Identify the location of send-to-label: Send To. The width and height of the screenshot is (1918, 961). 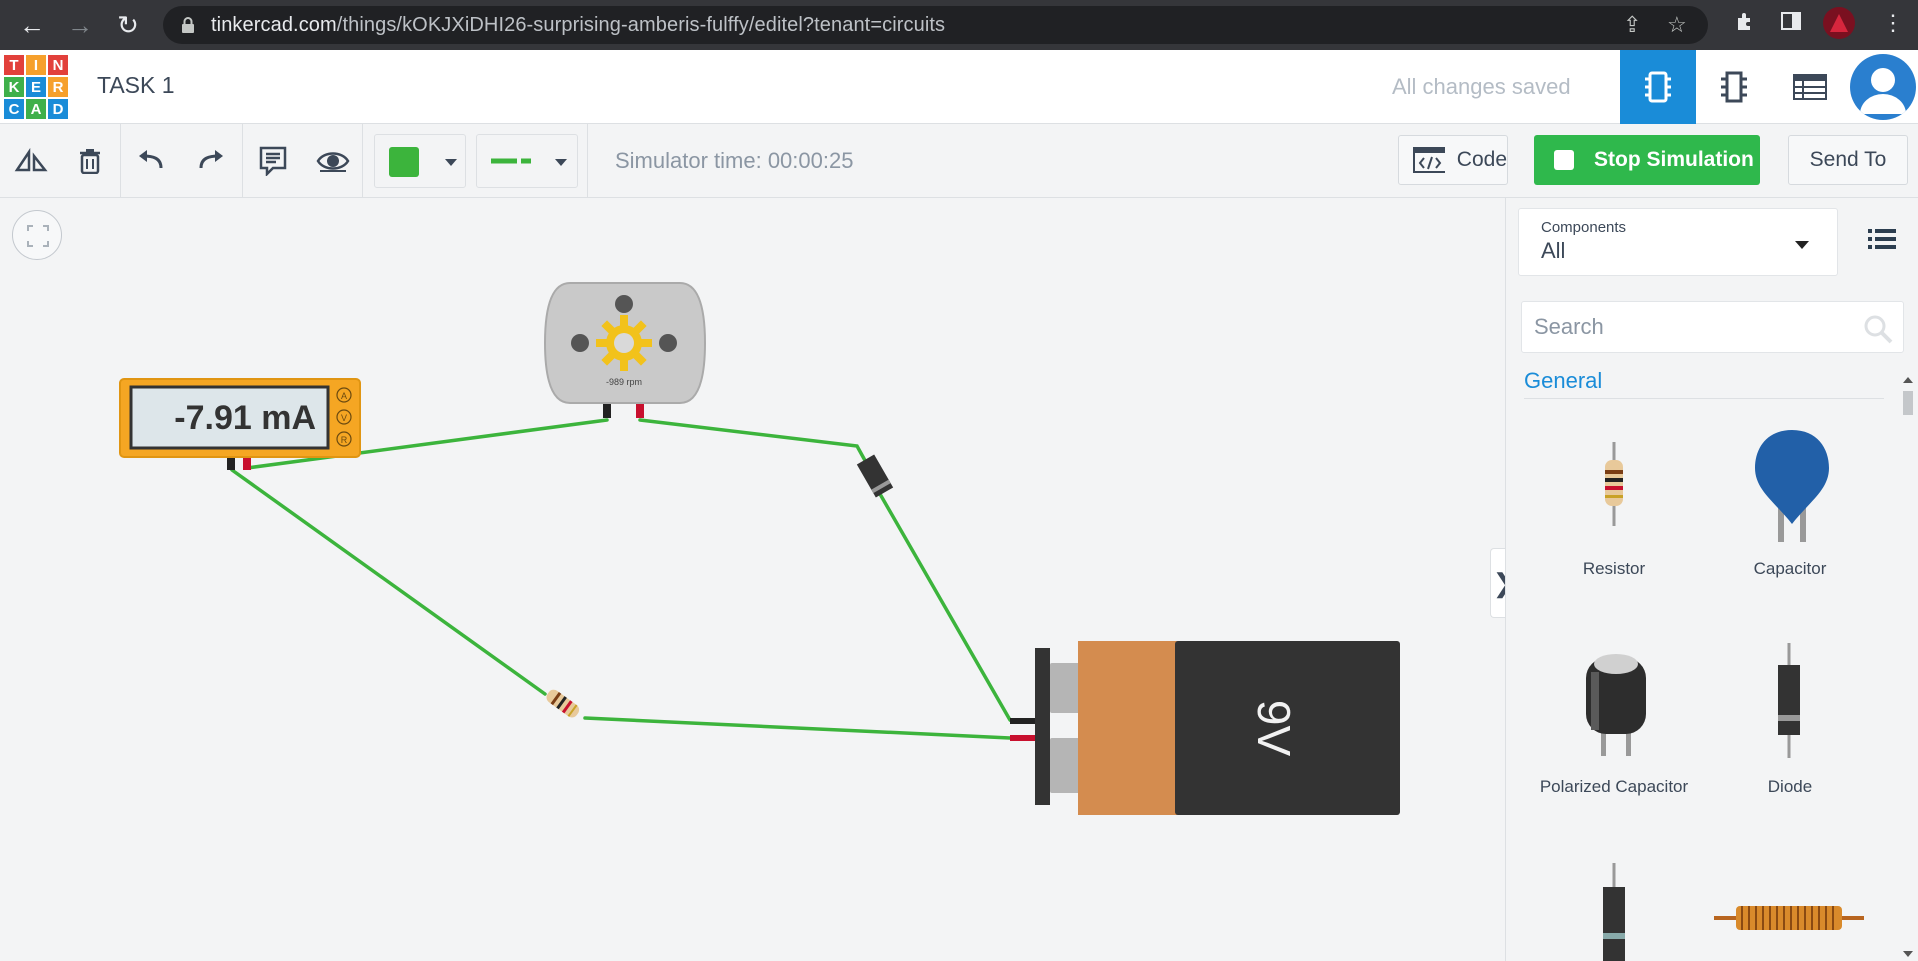
(1848, 159).